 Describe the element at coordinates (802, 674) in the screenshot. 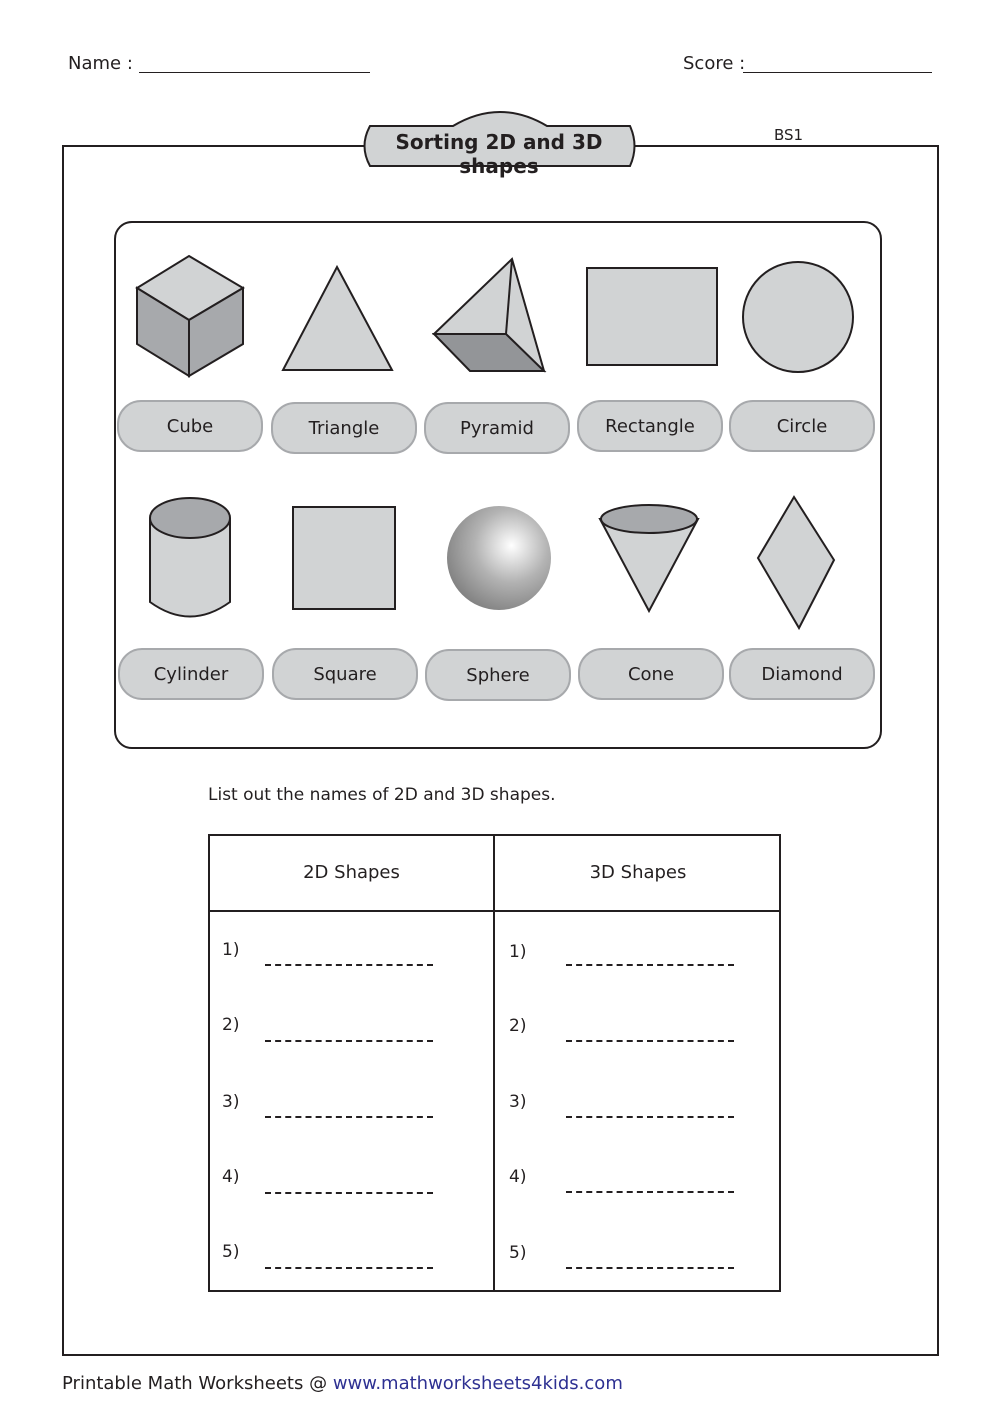

I see `shape-label-diamond: Diamond` at that location.